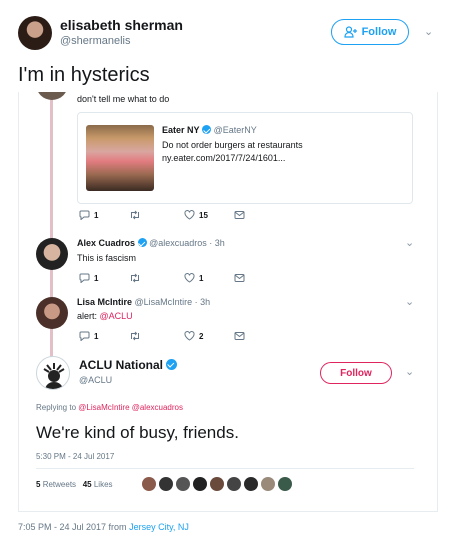 Image resolution: width=450 pixels, height=542 pixels. What do you see at coordinates (169, 280) in the screenshot?
I see `reply-actions-alex: 1 1` at bounding box center [169, 280].